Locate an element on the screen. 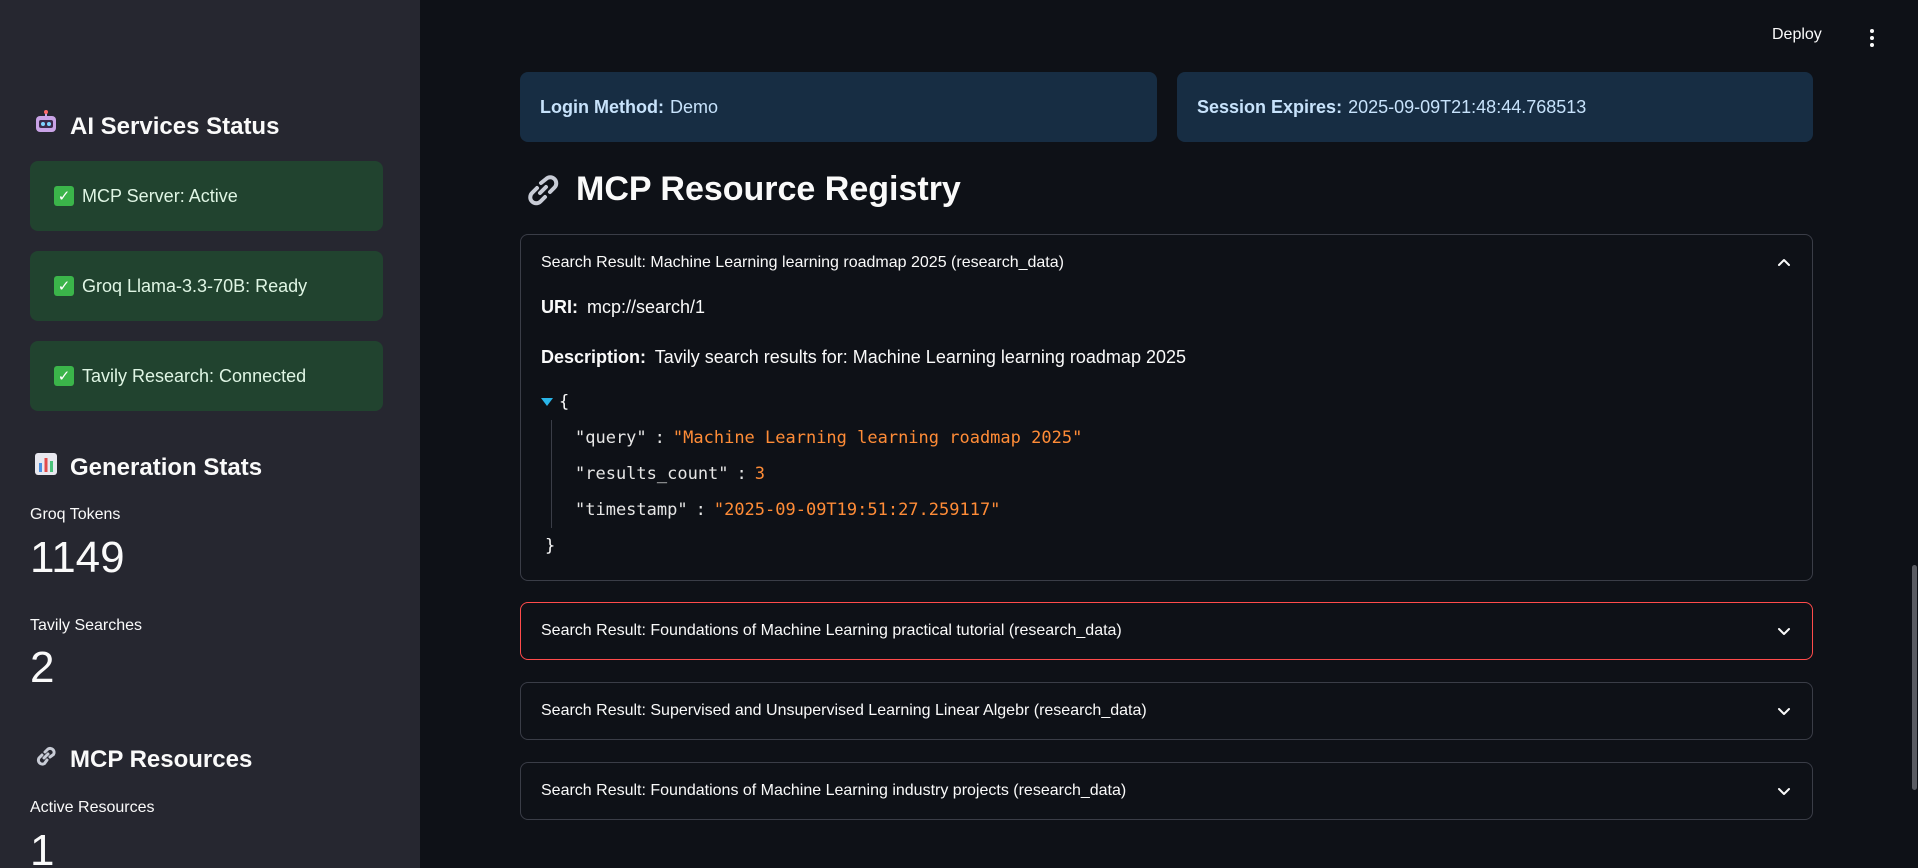 The image size is (1918, 868). description-label: Description: is located at coordinates (594, 357).